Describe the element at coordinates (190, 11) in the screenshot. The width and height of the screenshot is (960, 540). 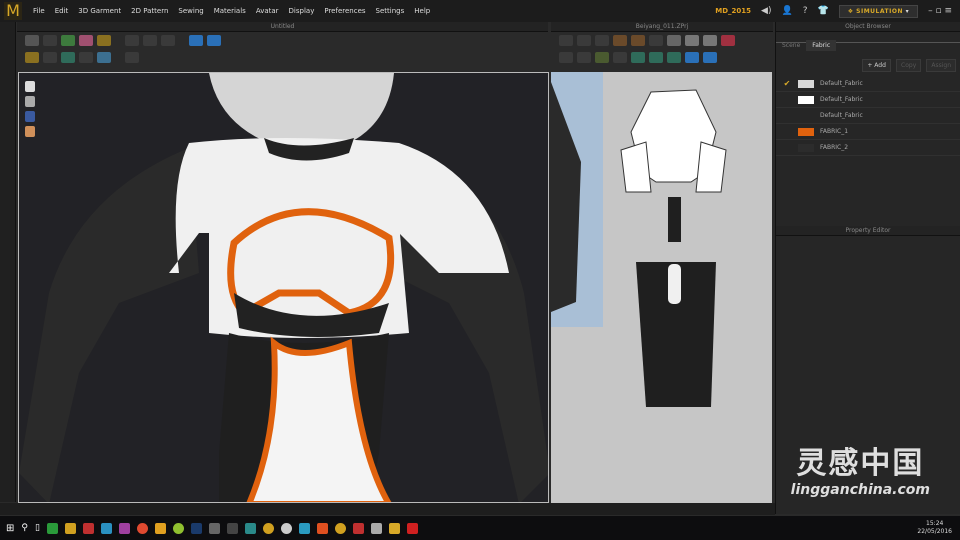
I see `menu-sewing: Sewing` at that location.